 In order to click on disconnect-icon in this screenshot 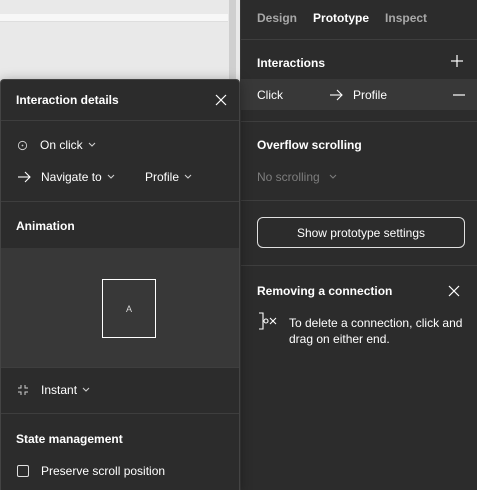, I will do `click(268, 321)`.